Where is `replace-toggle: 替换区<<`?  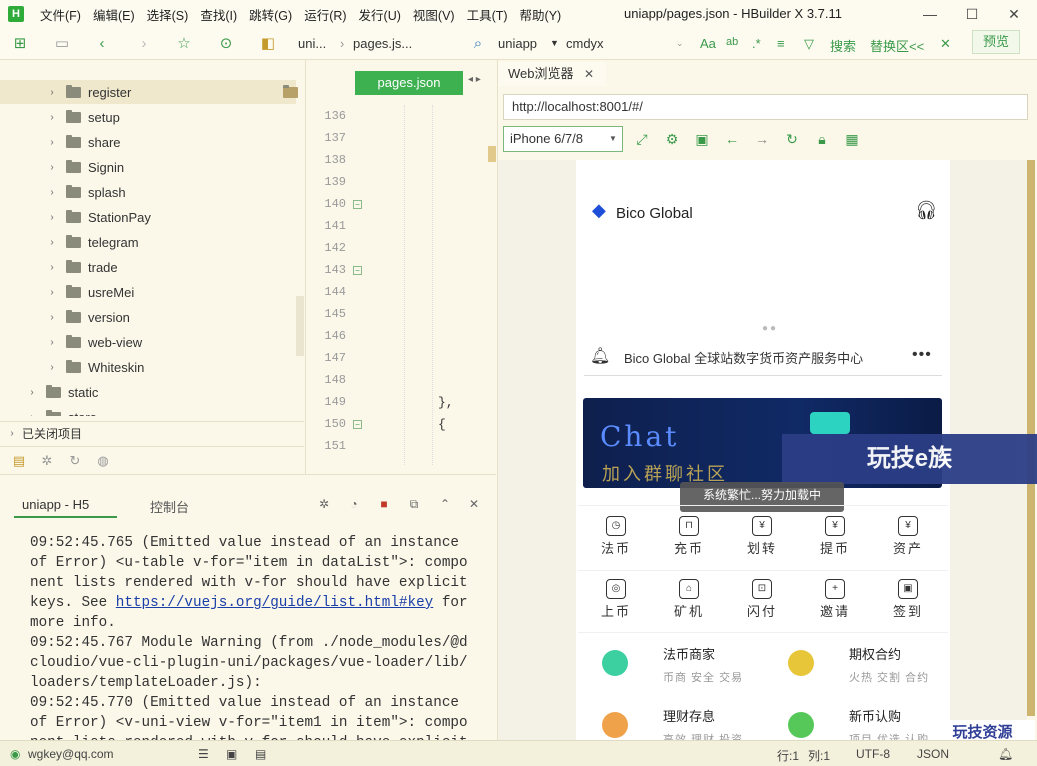 replace-toggle: 替换区<< is located at coordinates (897, 45).